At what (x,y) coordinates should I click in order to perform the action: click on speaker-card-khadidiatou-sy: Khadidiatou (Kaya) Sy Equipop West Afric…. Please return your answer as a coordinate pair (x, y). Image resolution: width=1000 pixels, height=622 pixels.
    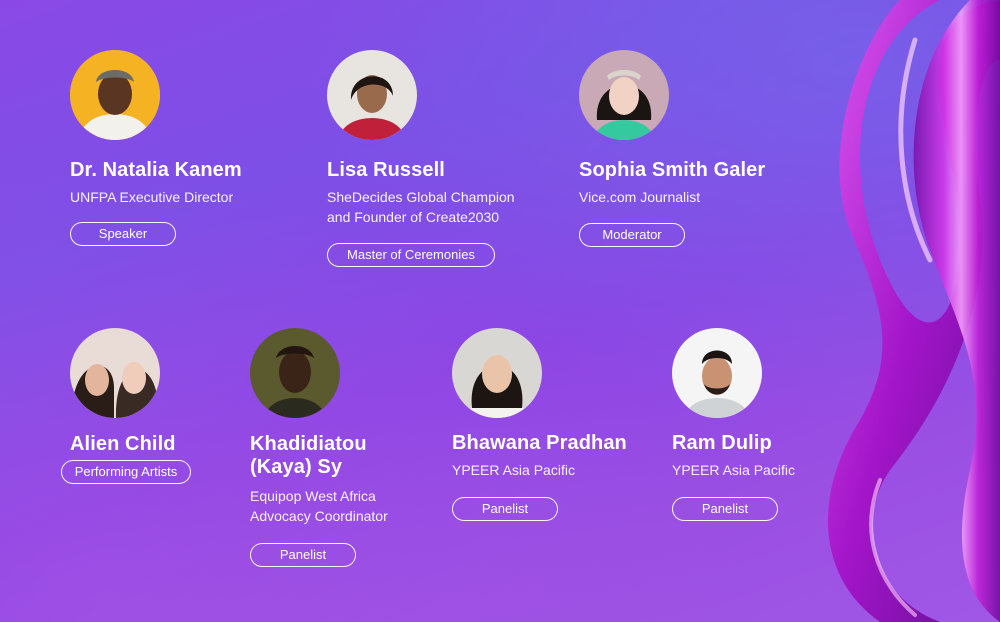
    Looking at the image, I should click on (319, 447).